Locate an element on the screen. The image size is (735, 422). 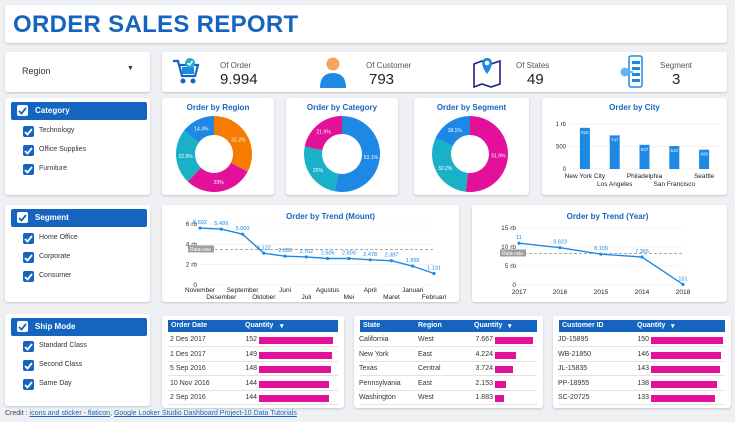
x-tick-label: September is located at coordinates (243, 290).